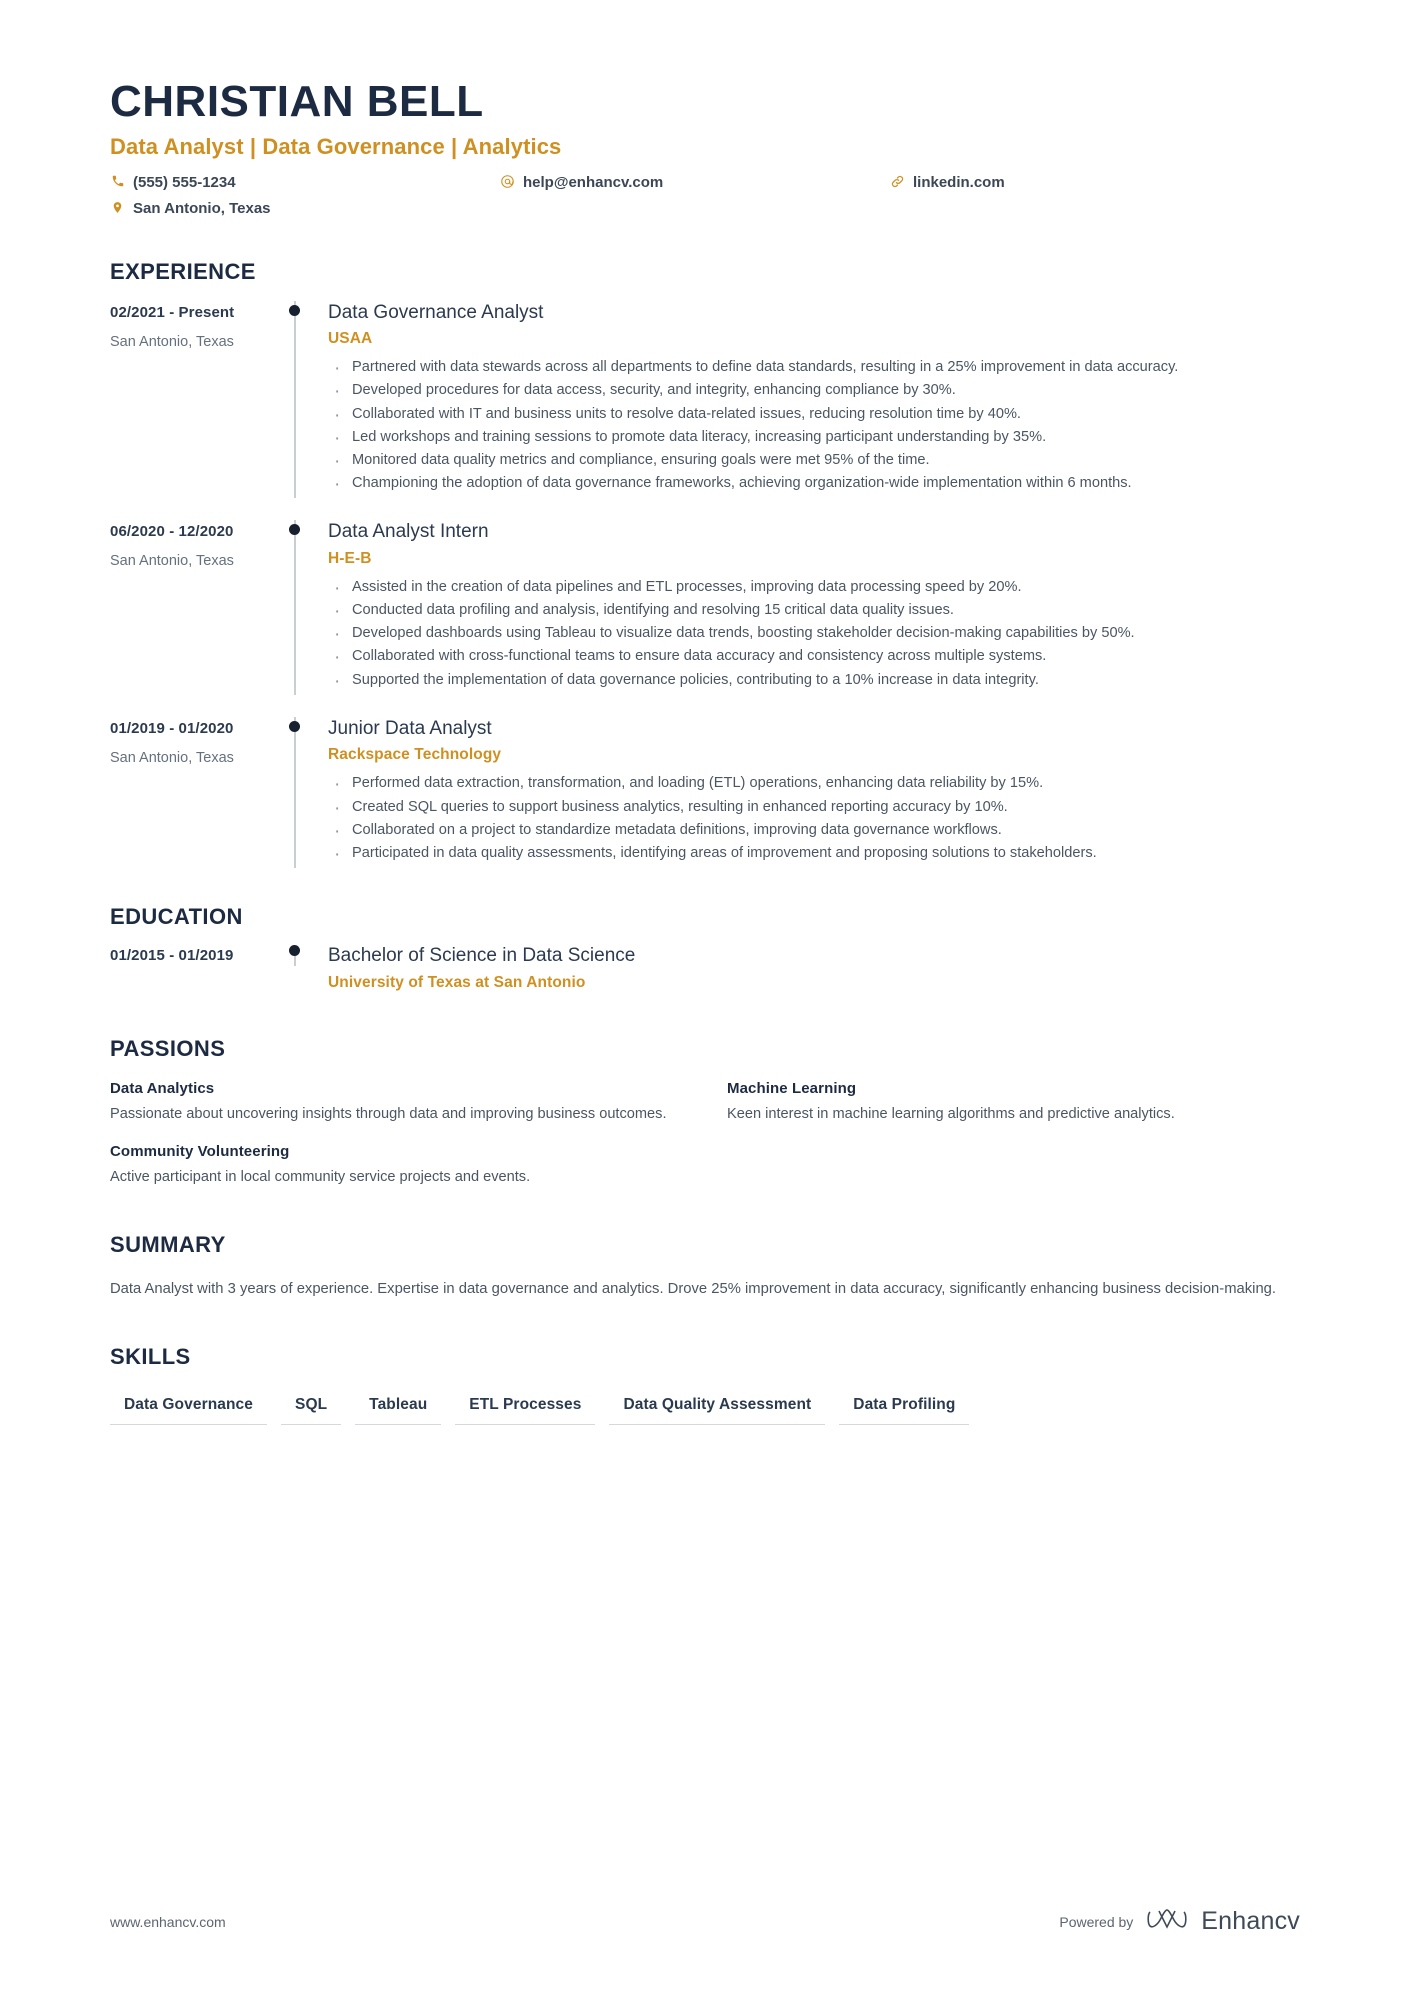  Describe the element at coordinates (482, 956) in the screenshot. I see `education-degree: Bachelor of Science in Data Science` at that location.